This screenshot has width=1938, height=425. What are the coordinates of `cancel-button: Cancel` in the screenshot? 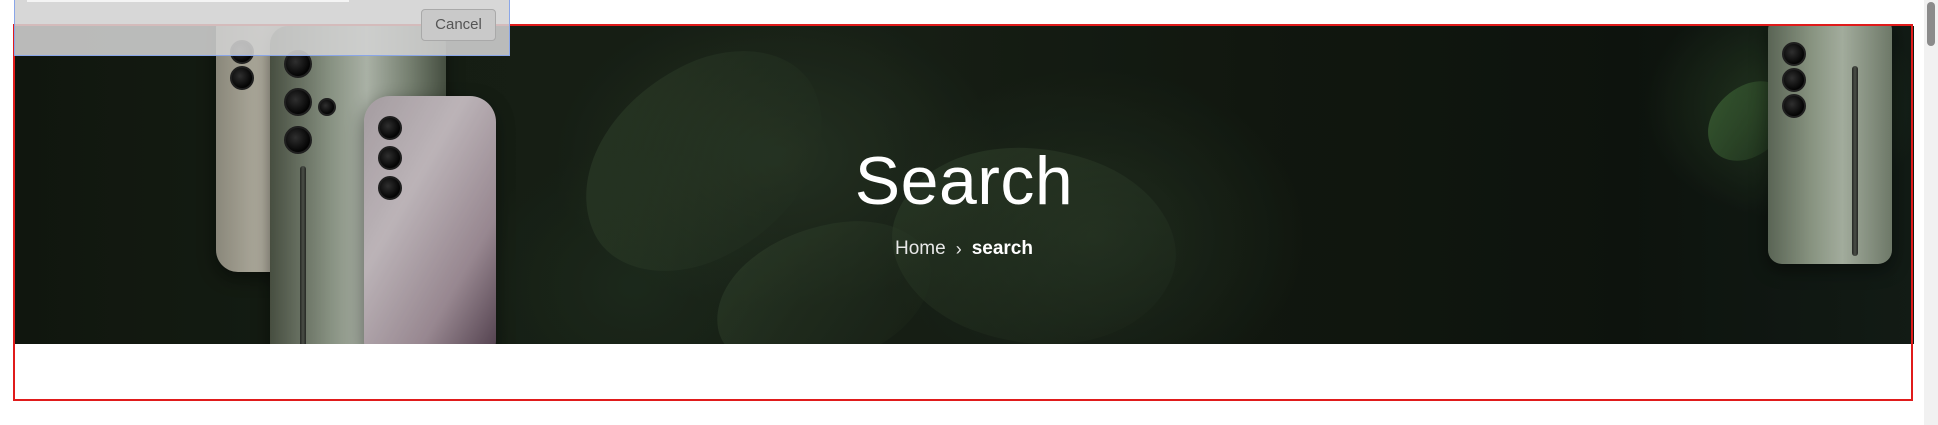 It's located at (458, 25).